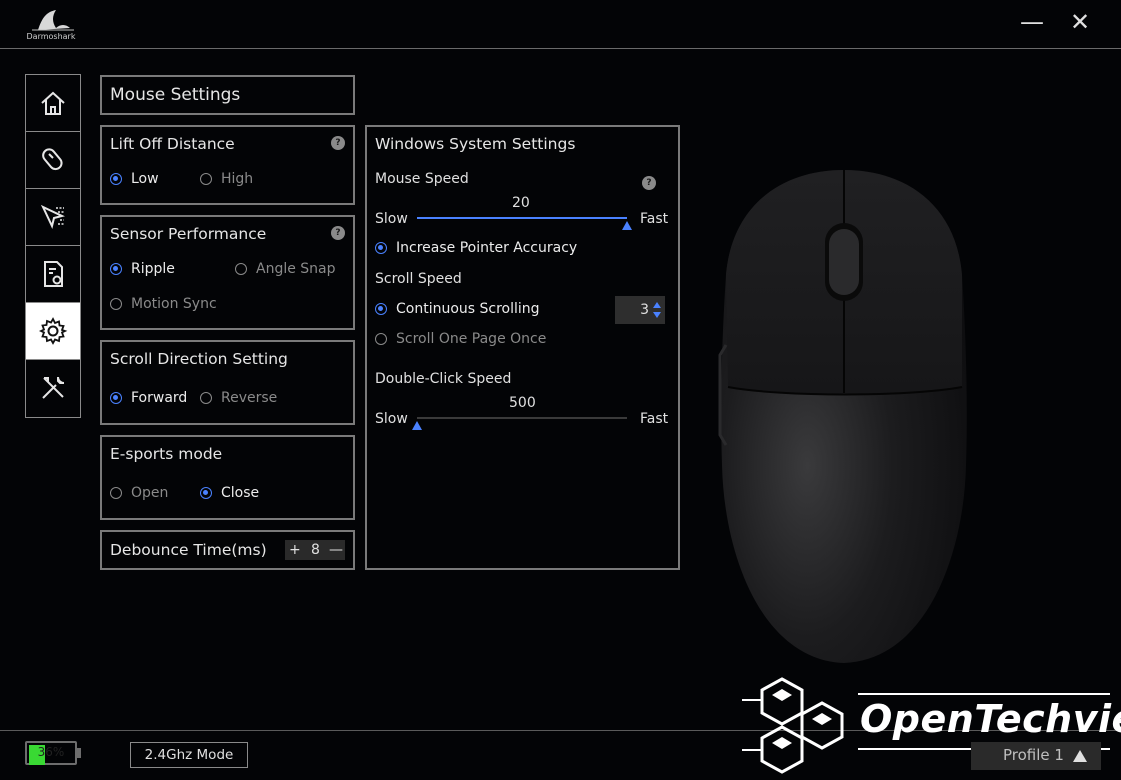 The width and height of the screenshot is (1121, 780). Describe the element at coordinates (338, 233) in the screenshot. I see `sensor-help-icon: ?` at that location.